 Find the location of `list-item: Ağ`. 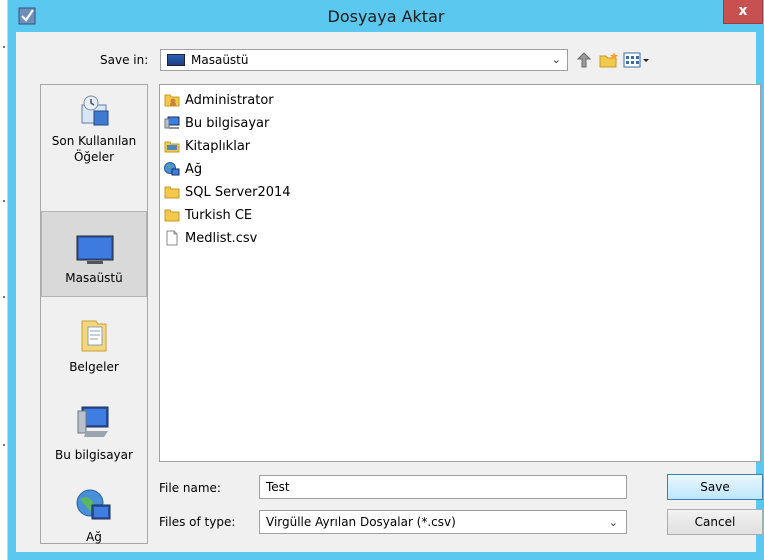

list-item: Ağ is located at coordinates (183, 169).